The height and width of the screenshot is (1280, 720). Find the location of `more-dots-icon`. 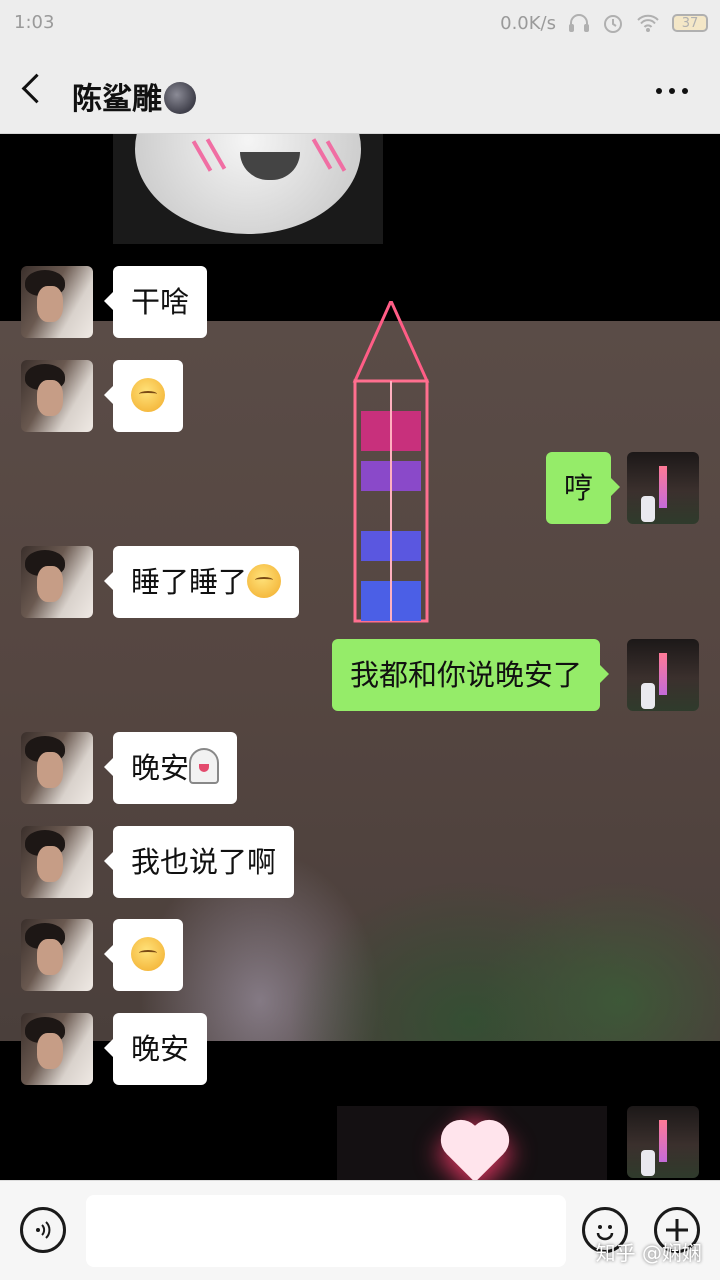

more-dots-icon is located at coordinates (672, 91).